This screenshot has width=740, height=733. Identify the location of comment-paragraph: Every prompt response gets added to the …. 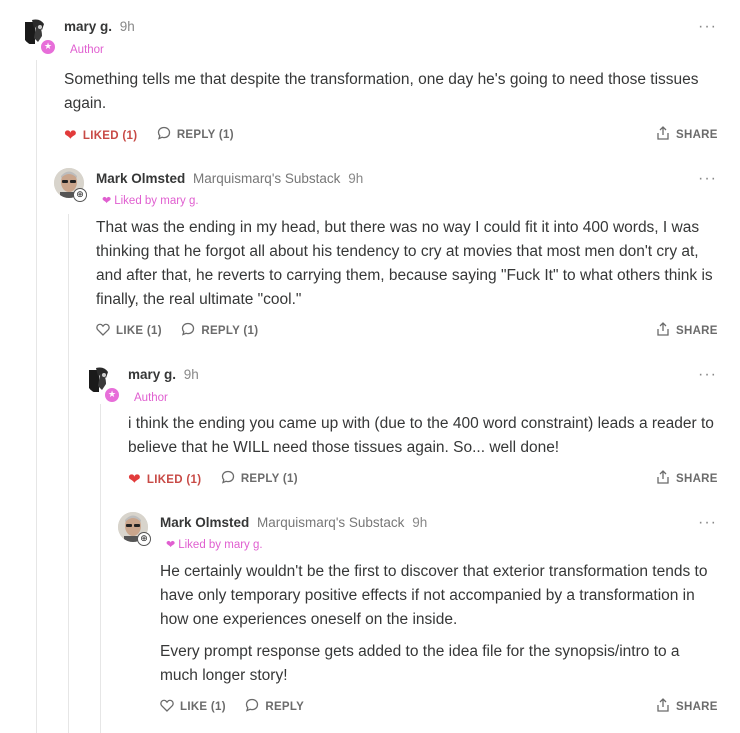
(420, 663).